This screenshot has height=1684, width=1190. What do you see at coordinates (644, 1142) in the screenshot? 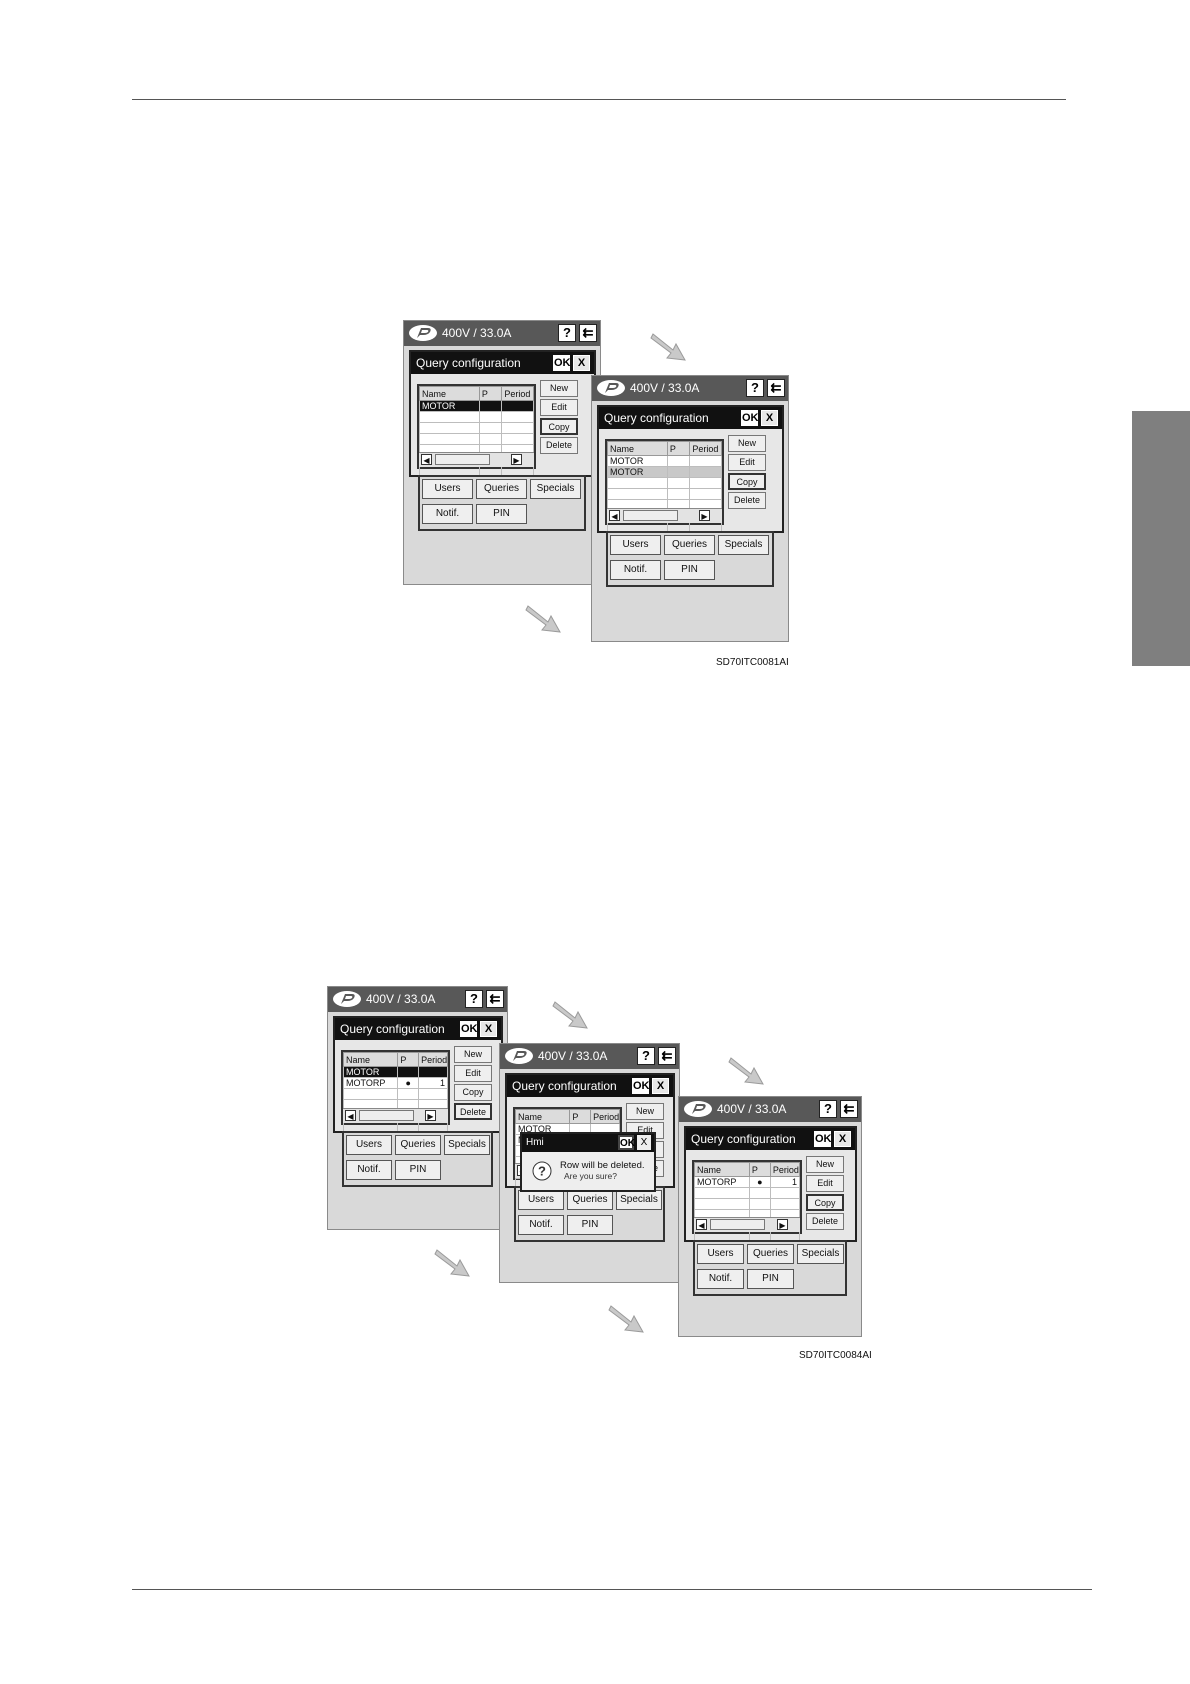
I see `confirm-close-button: X` at bounding box center [644, 1142].